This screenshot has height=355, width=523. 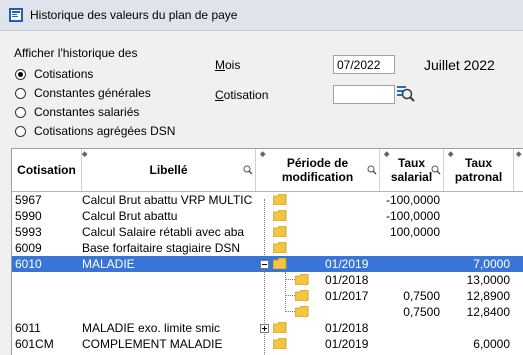 What do you see at coordinates (49, 170) in the screenshot?
I see `header-cotisation: ◆ Cotisation` at bounding box center [49, 170].